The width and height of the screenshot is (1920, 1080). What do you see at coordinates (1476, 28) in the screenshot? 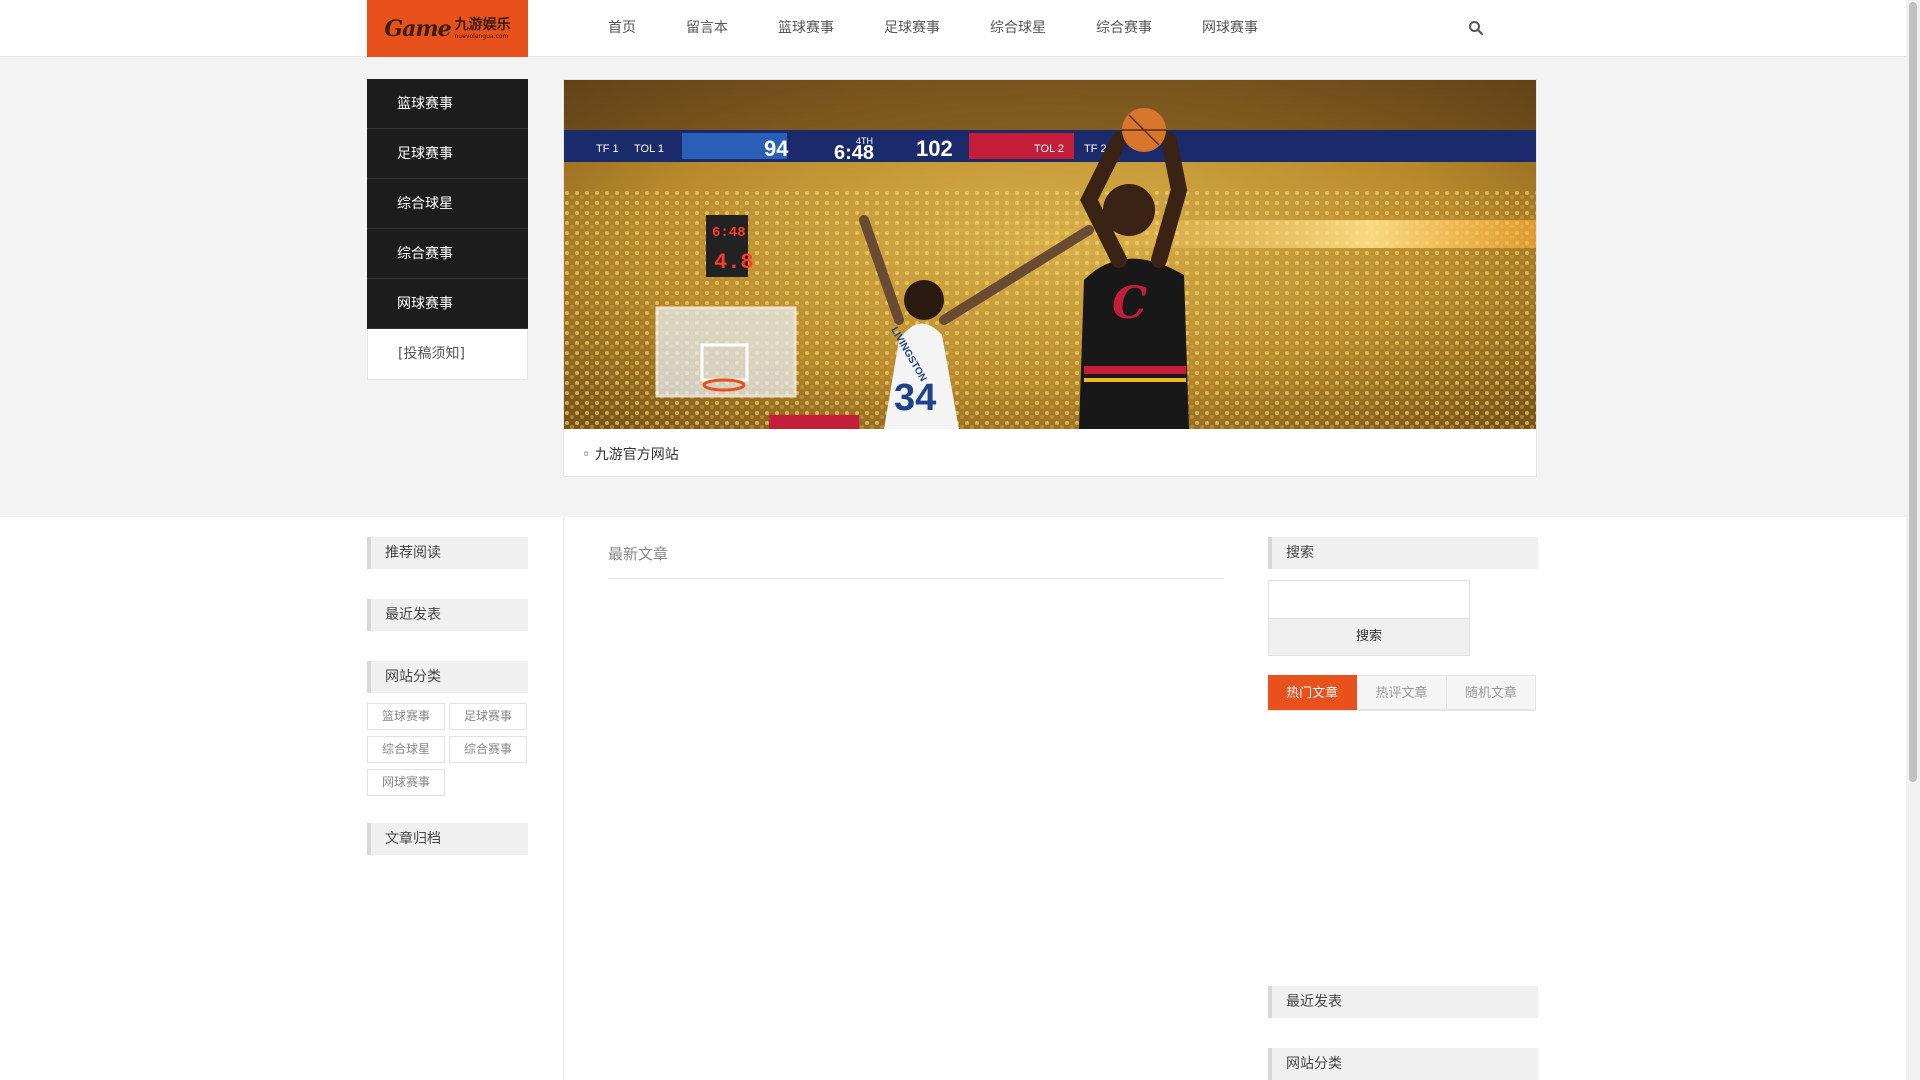
I see `search-icon` at bounding box center [1476, 28].